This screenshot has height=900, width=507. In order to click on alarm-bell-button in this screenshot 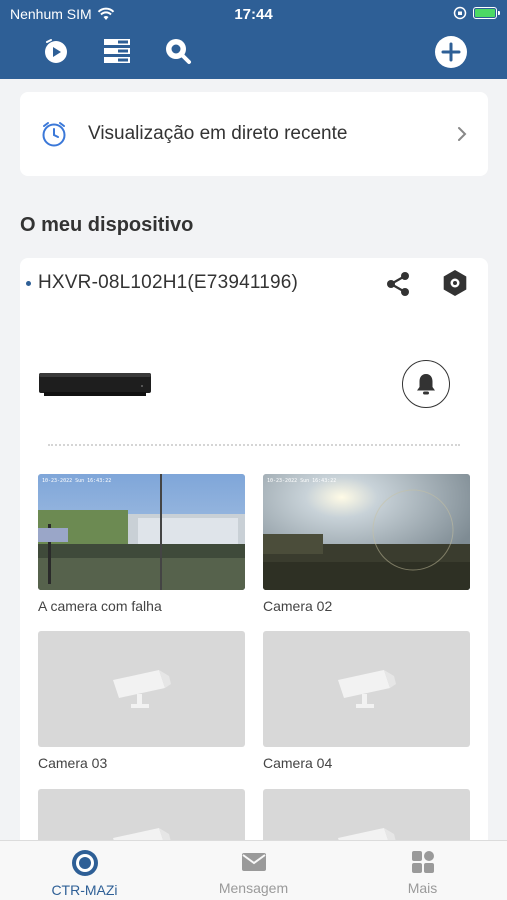, I will do `click(426, 384)`.